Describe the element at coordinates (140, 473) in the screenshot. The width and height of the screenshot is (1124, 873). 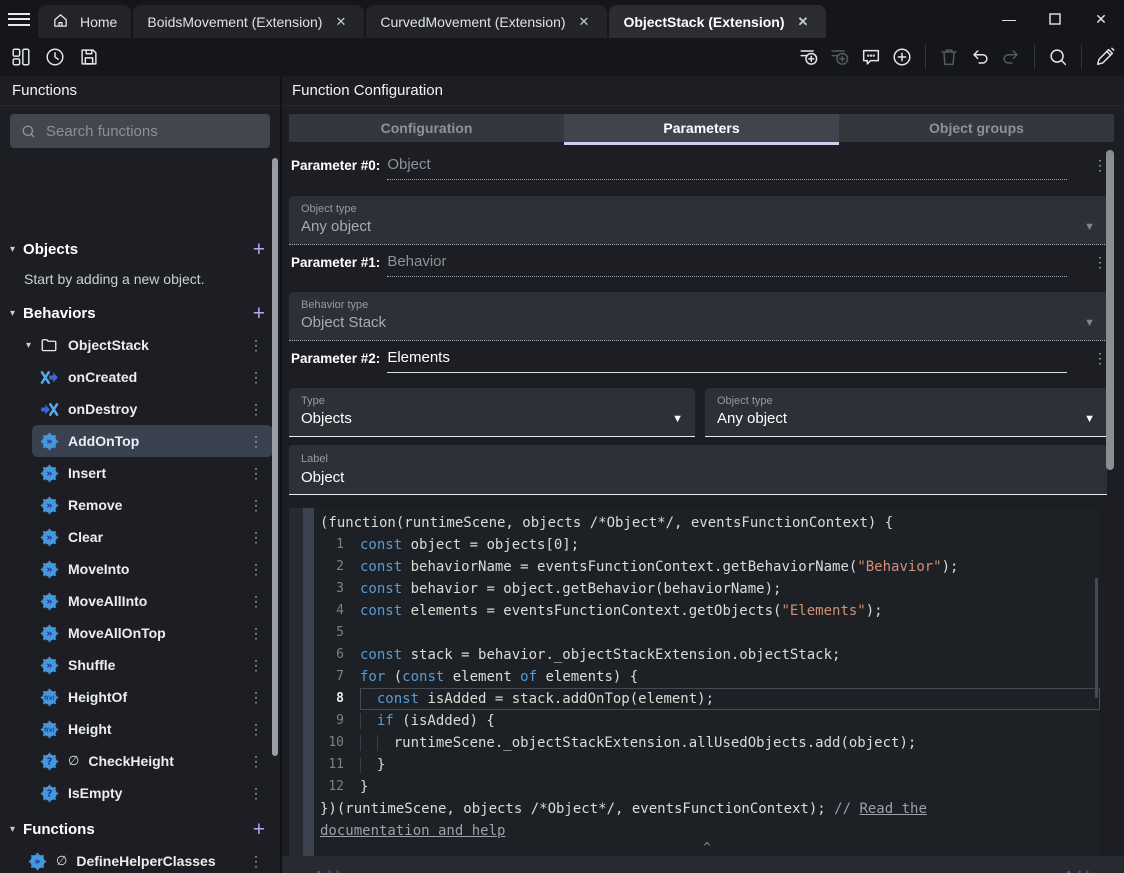
I see `sidebar-item-insert: » Insert ⋮` at that location.